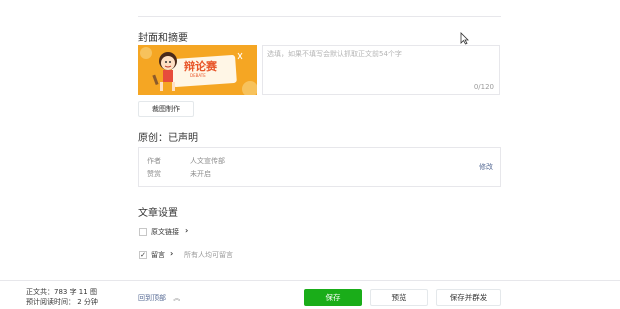 This screenshot has height=309, width=620. What do you see at coordinates (168, 138) in the screenshot?
I see `original-section-title: 原创：已声明` at bounding box center [168, 138].